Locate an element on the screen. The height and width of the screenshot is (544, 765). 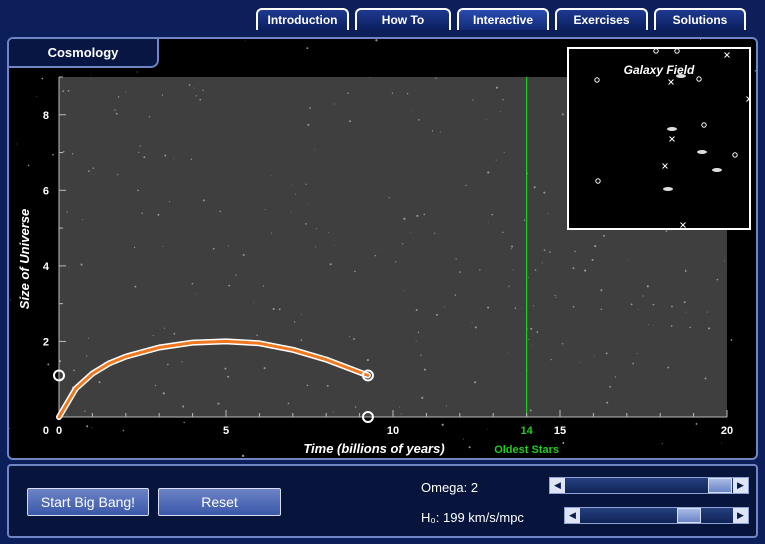
tab-solutions: Solutions is located at coordinates (700, 19).